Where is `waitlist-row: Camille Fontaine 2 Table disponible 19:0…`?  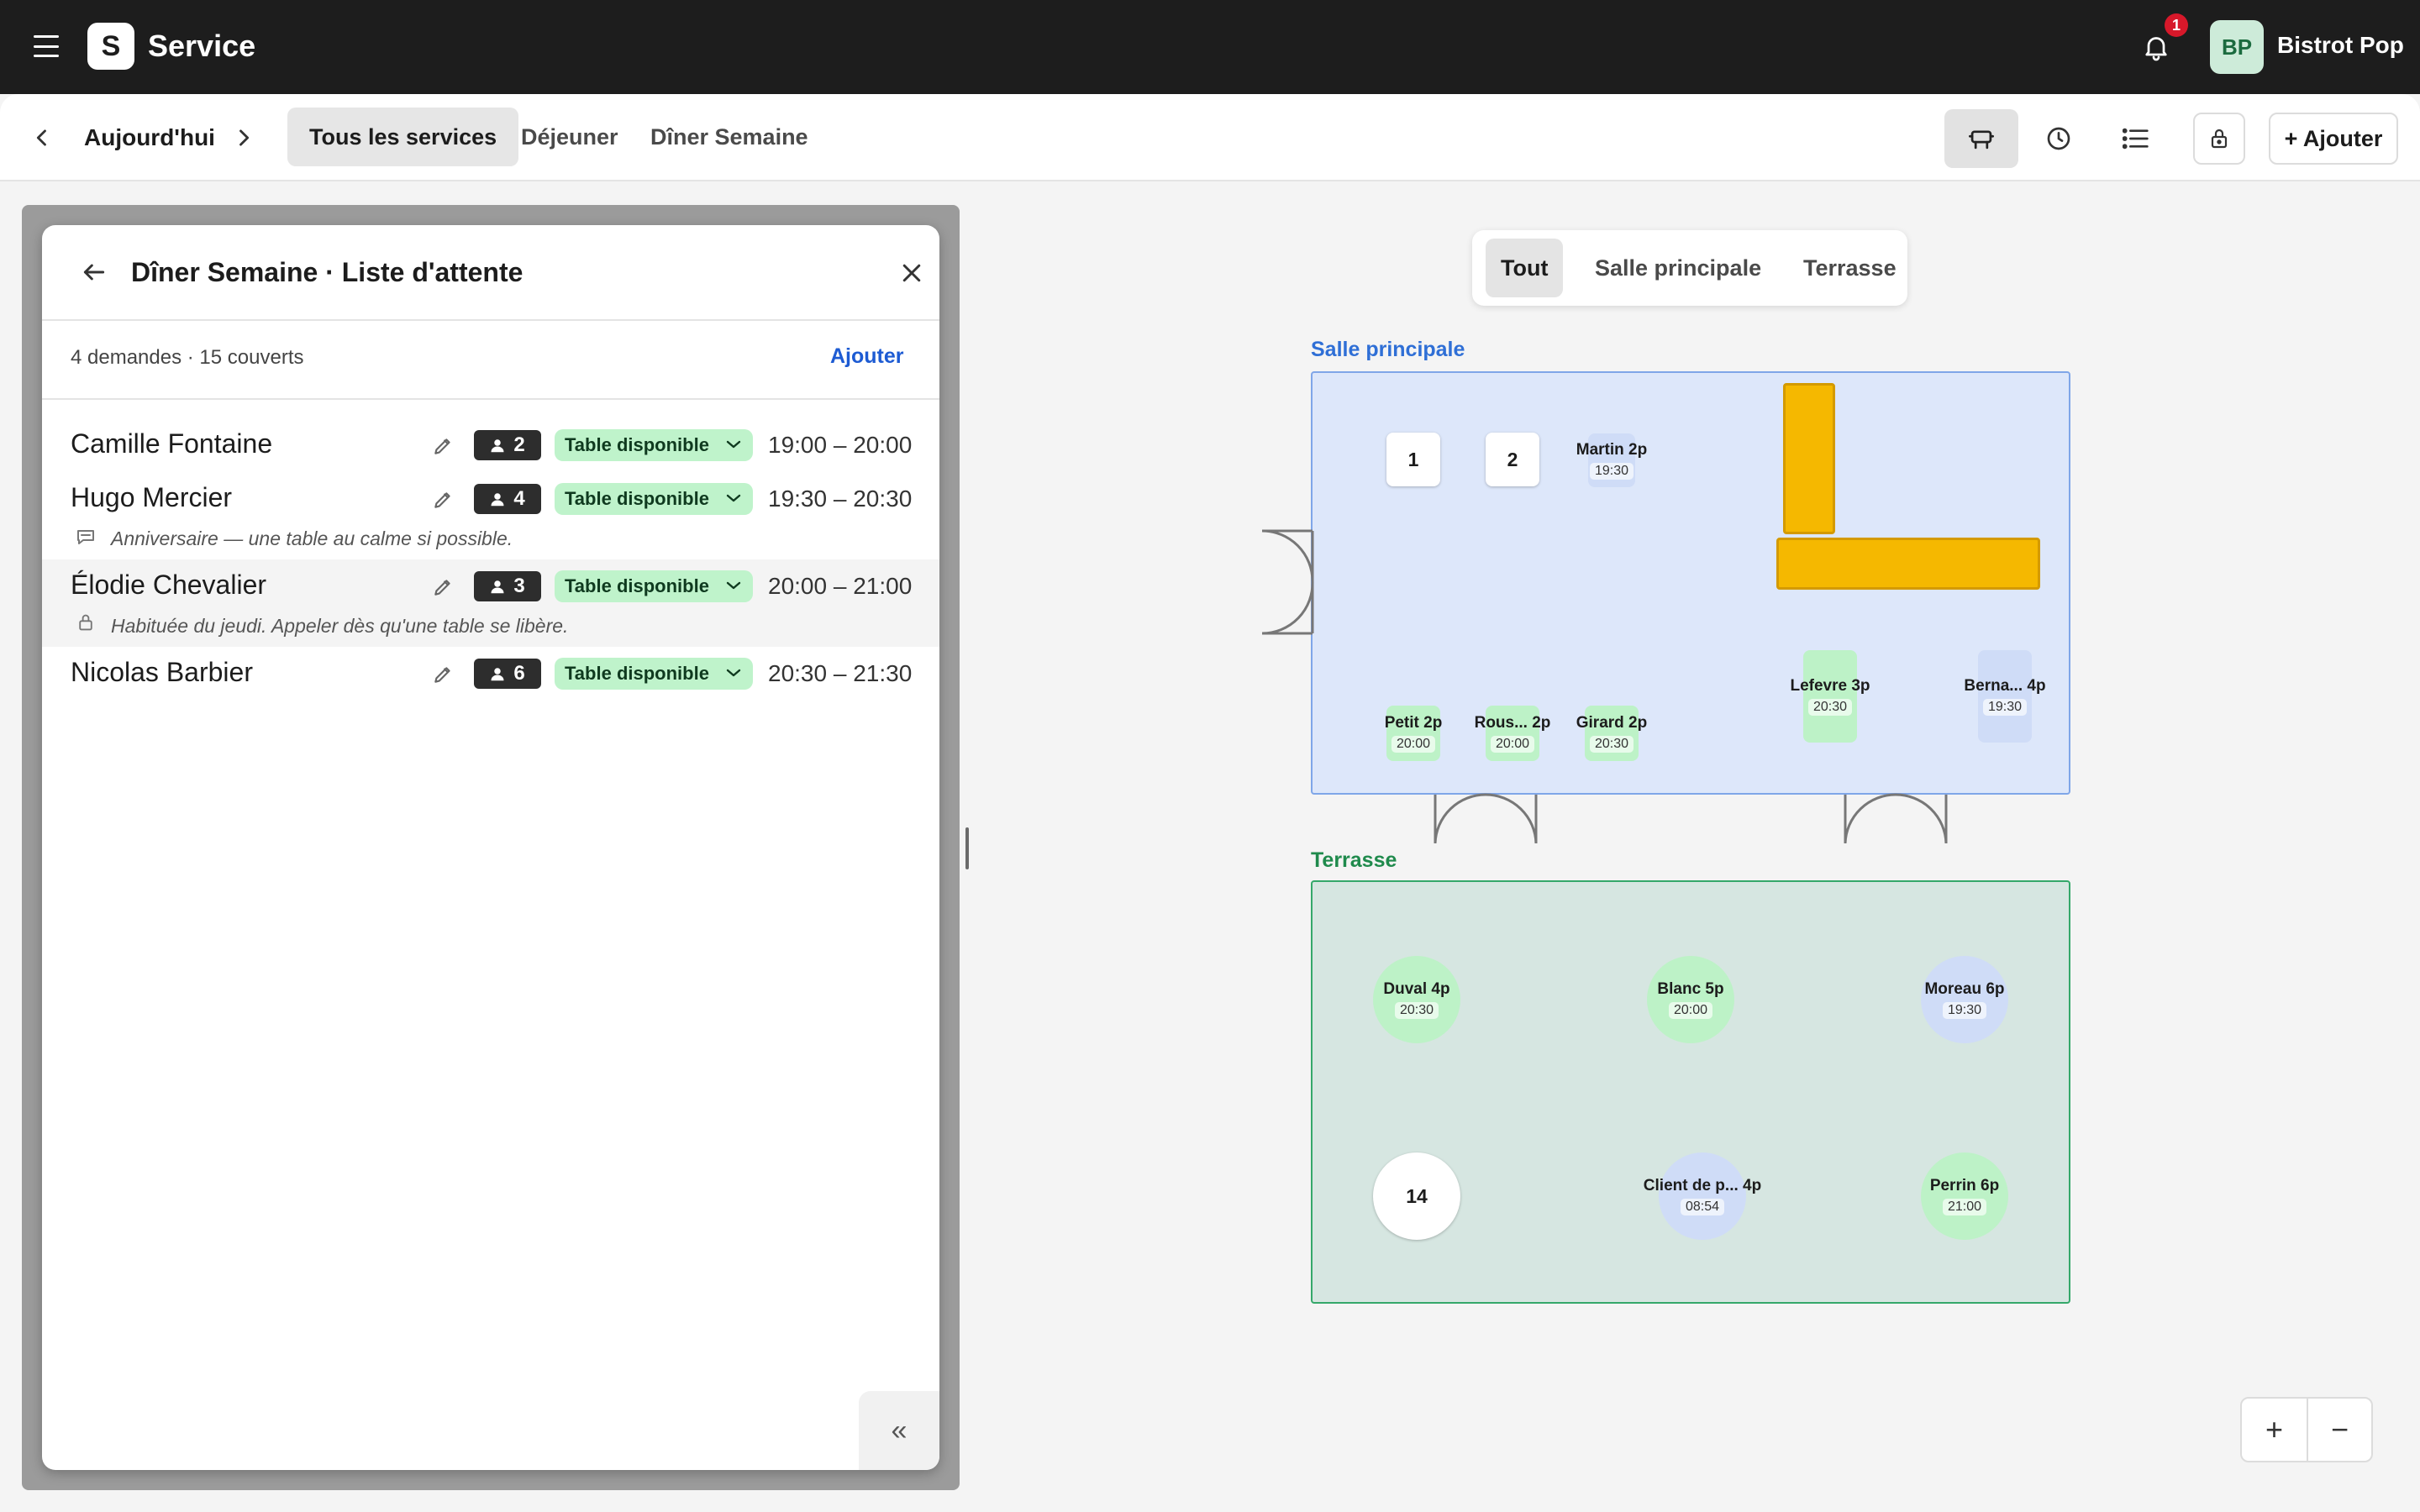 waitlist-row: Camille Fontaine 2 Table disponible 19:0… is located at coordinates (491, 445).